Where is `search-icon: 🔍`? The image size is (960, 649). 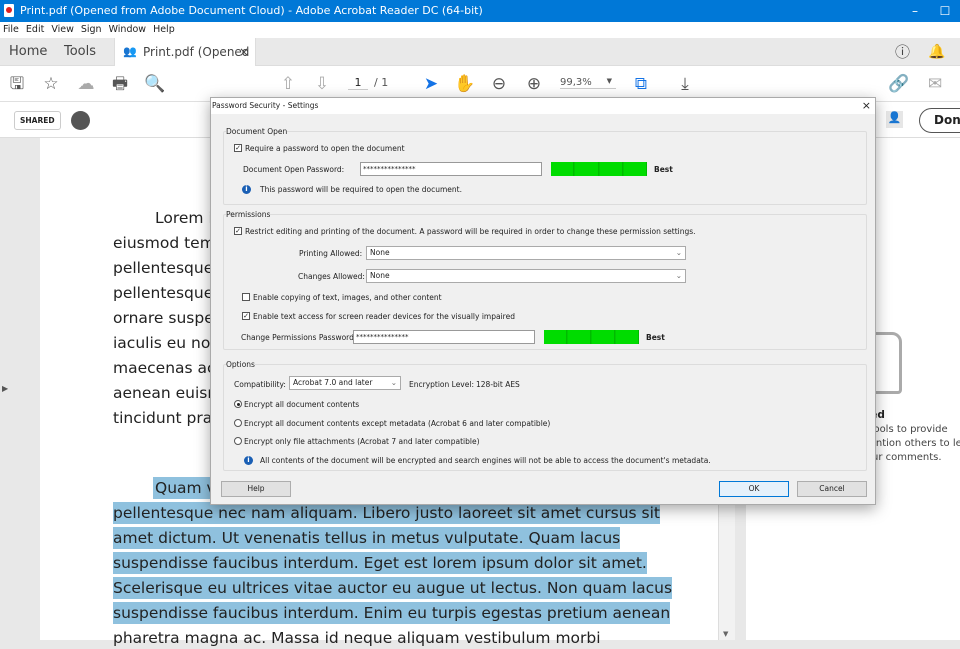 search-icon: 🔍 is located at coordinates (155, 84).